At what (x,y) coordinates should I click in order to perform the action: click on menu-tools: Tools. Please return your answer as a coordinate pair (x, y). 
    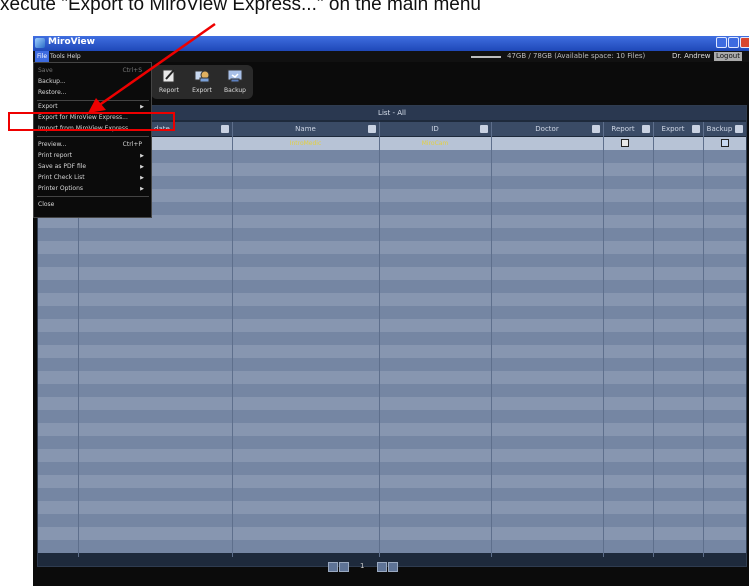
    Looking at the image, I should click on (57, 56).